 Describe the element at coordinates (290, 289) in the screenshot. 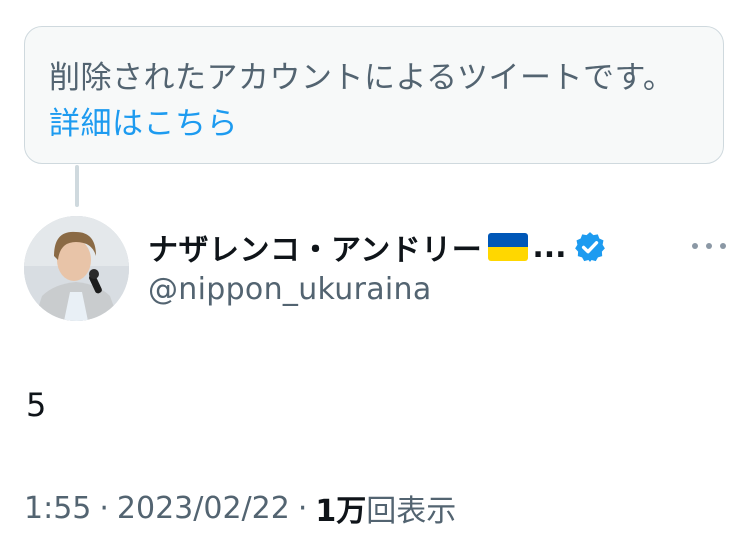

I see `author-handle: @nippon_ukuraina` at that location.